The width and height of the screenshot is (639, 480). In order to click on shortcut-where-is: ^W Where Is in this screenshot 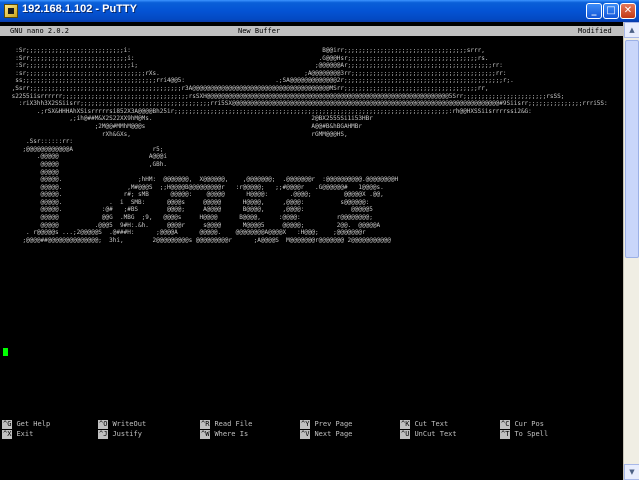, I will do `click(224, 434)`.